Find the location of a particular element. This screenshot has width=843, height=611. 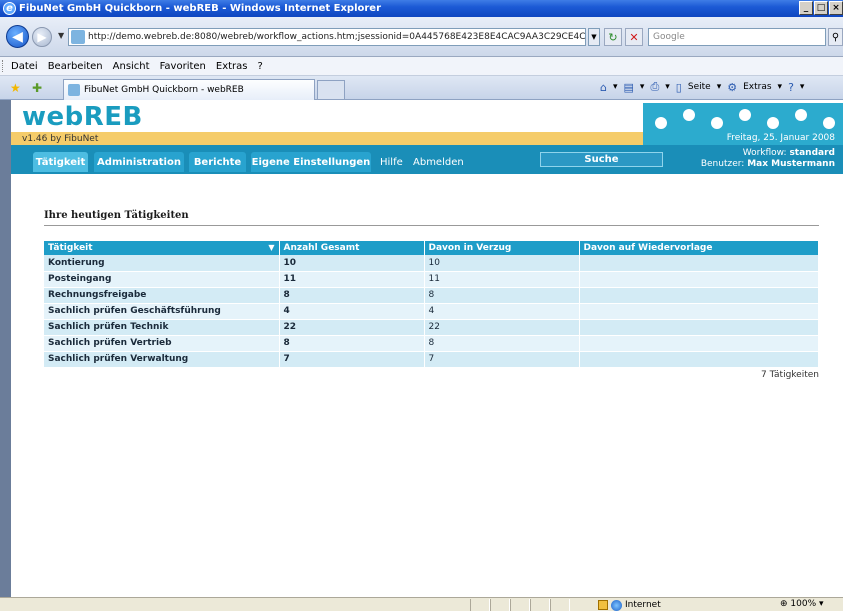

table-row: Rechnungsfreigabe 8 8 is located at coordinates (431, 295).